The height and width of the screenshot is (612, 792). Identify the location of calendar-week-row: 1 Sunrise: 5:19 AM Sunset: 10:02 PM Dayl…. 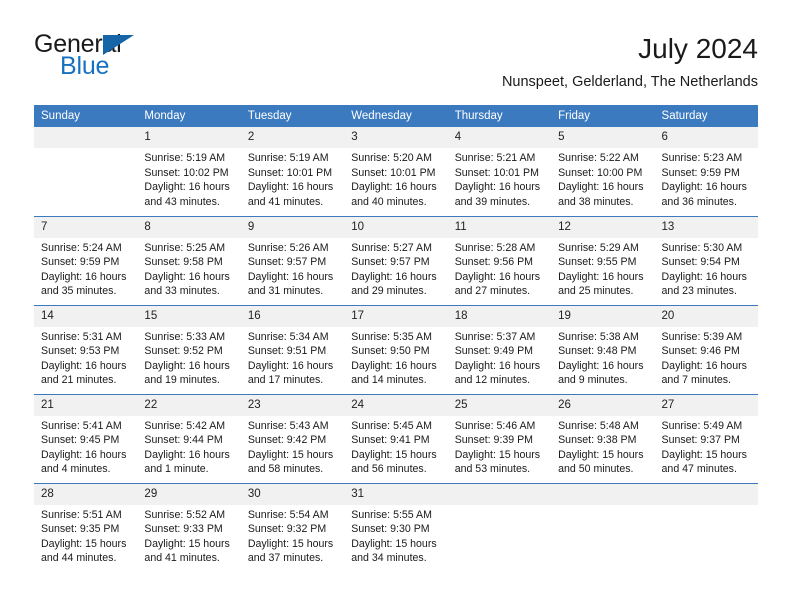
(396, 172).